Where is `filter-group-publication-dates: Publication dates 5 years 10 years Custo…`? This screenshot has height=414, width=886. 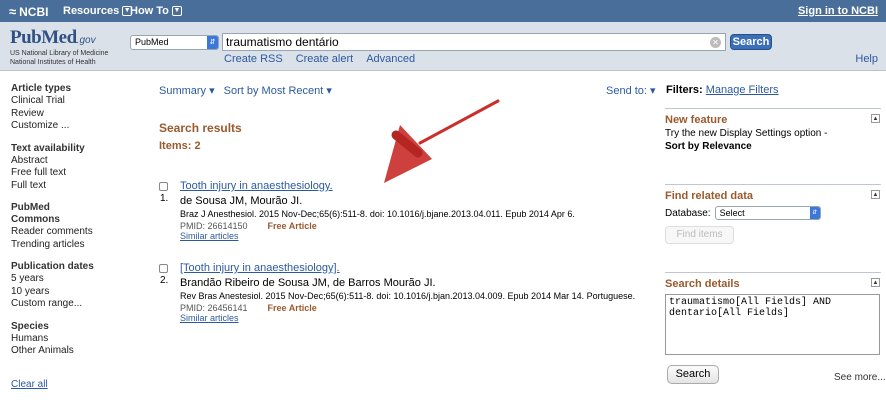 filter-group-publication-dates: Publication dates 5 years 10 years Custo… is located at coordinates (76, 286).